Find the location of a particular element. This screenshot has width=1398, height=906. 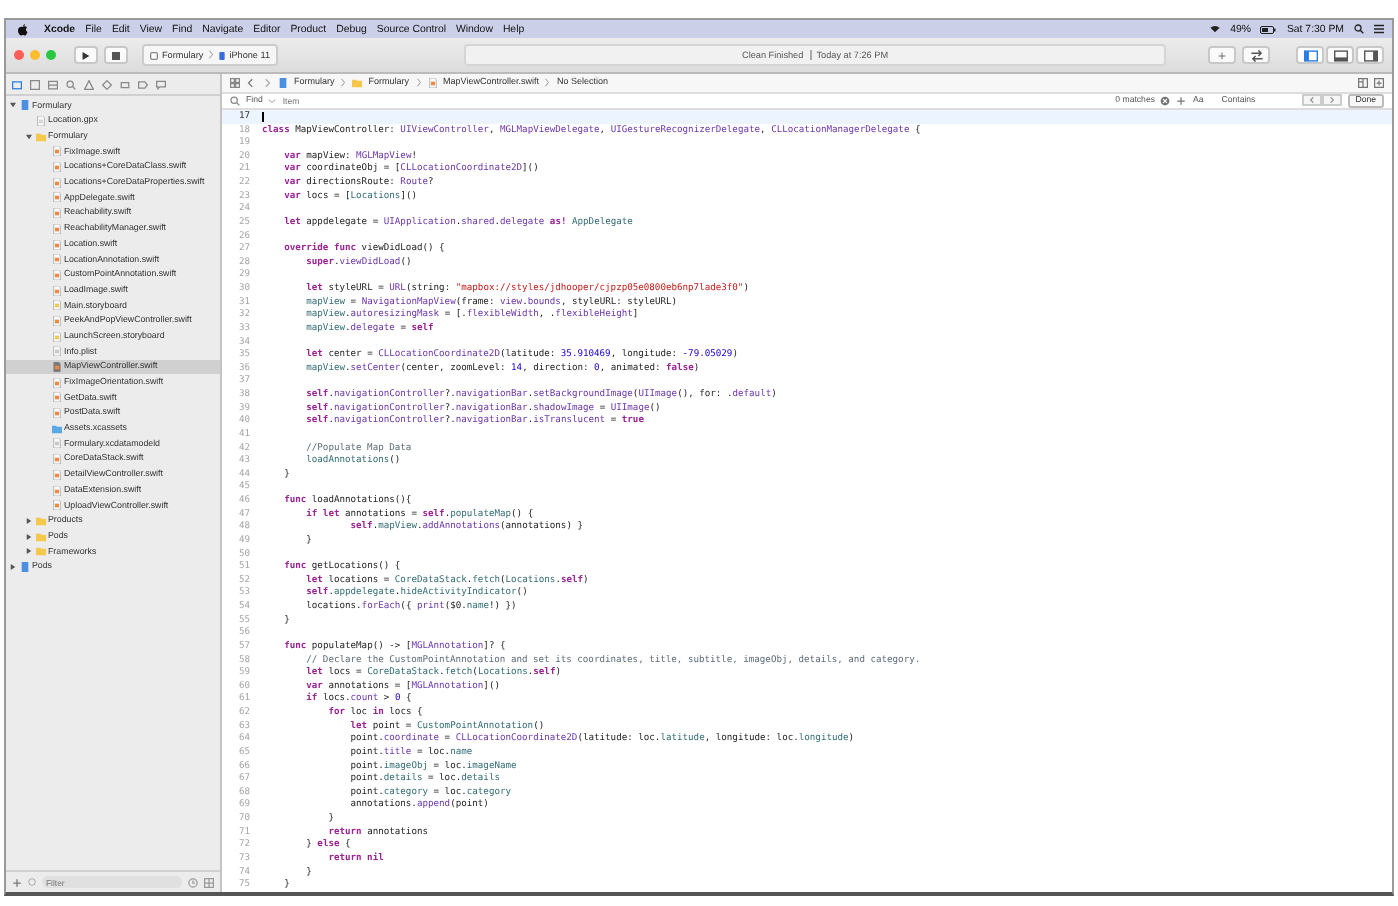

warning-icon is located at coordinates (89, 84).